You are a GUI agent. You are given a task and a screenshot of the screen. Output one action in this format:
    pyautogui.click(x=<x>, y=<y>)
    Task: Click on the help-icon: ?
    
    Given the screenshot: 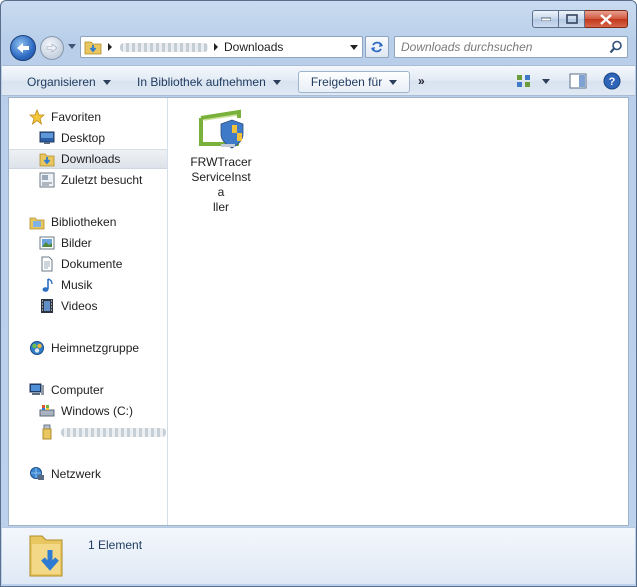 What is the action you would take?
    pyautogui.click(x=612, y=81)
    